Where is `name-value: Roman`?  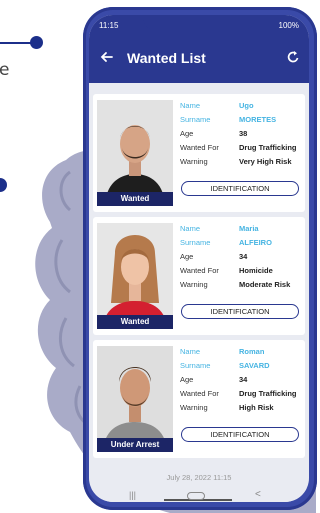 name-value: Roman is located at coordinates (252, 351).